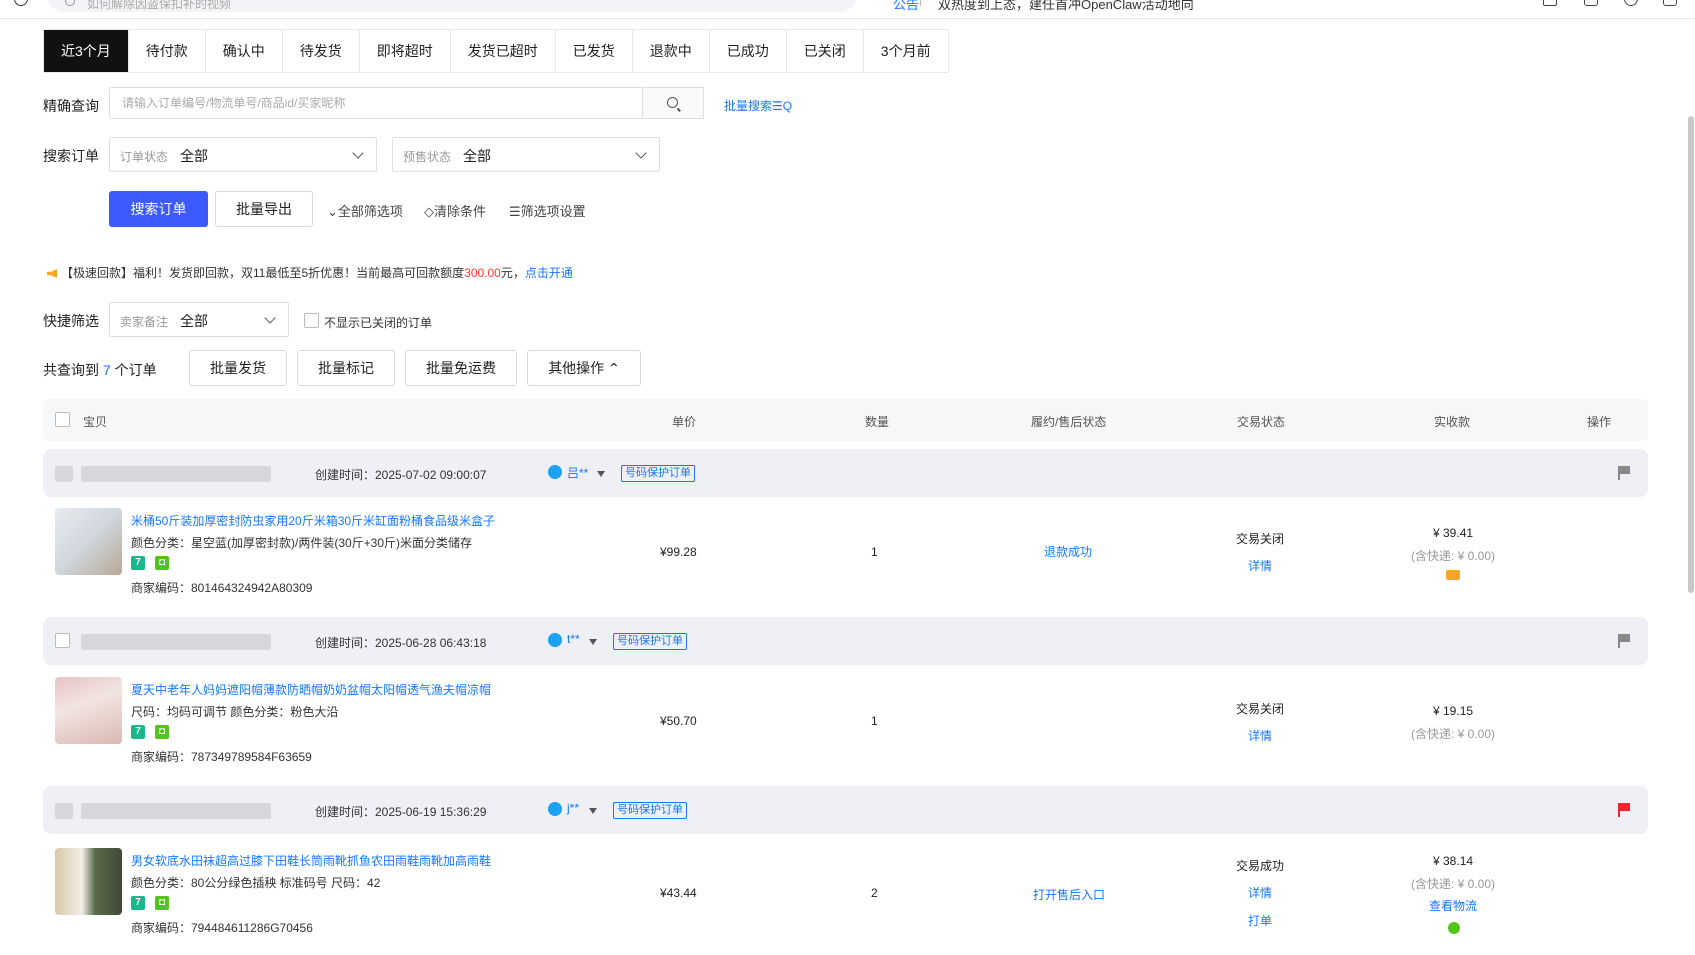 The image size is (1695, 955). Describe the element at coordinates (52, 273) in the screenshot. I see `speaker-icon` at that location.